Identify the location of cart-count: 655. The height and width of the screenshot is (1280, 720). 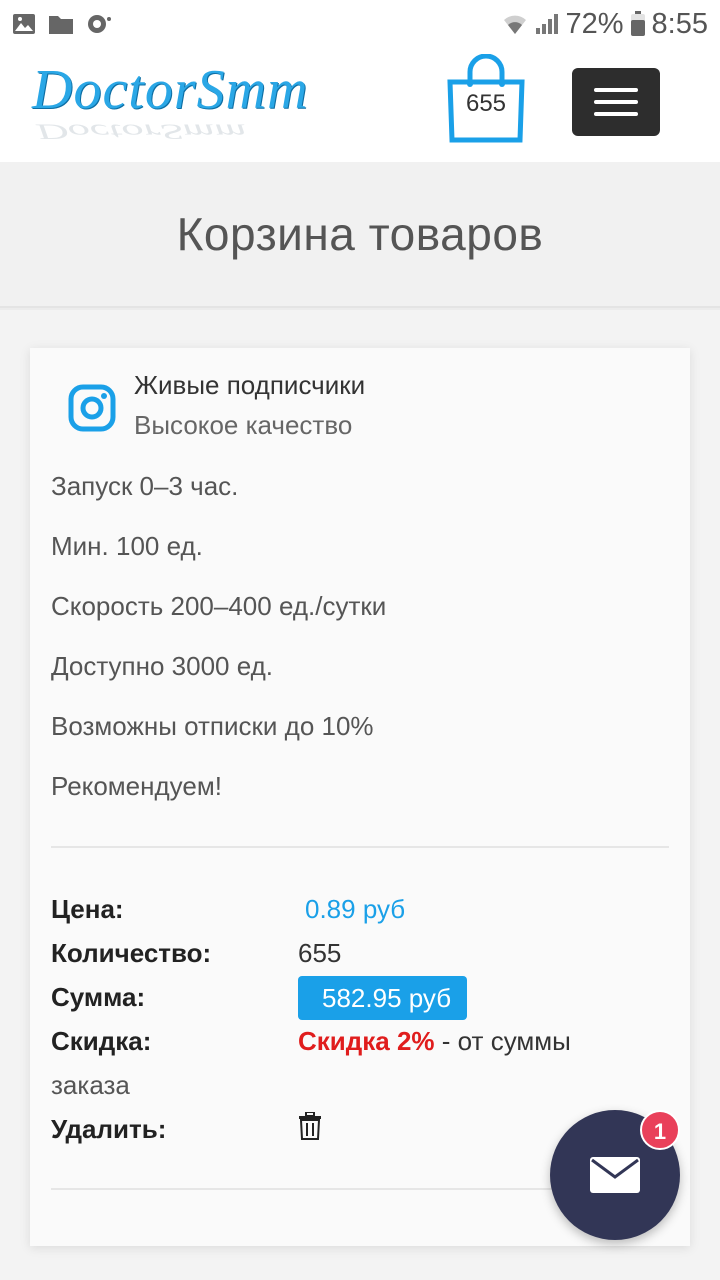
(486, 103).